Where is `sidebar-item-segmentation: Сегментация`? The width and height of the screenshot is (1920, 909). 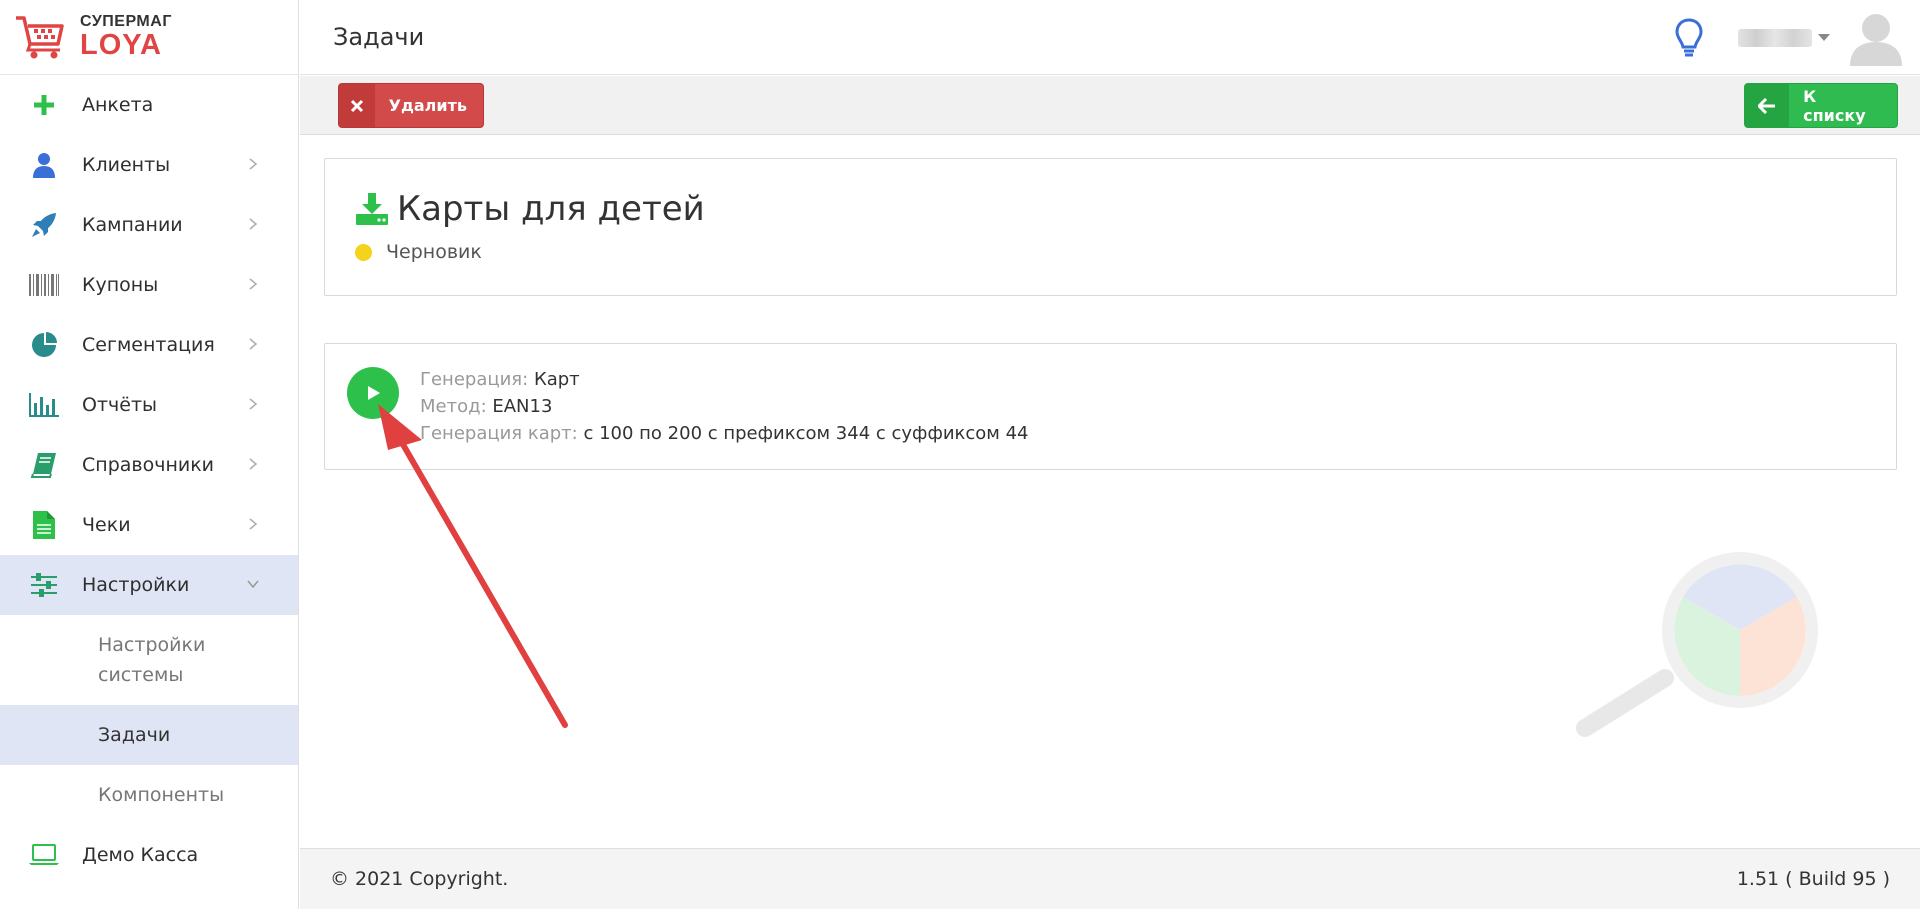
sidebar-item-segmentation: Сегментация is located at coordinates (149, 345).